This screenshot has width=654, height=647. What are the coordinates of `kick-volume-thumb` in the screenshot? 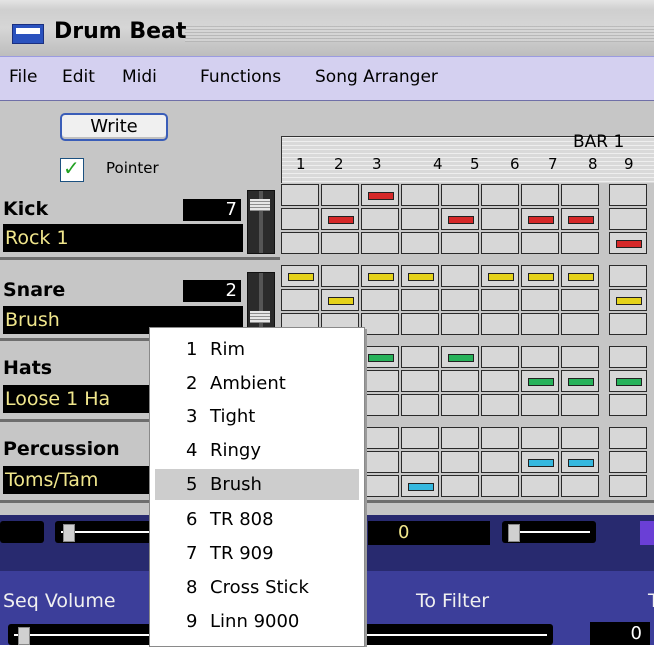 It's located at (260, 205).